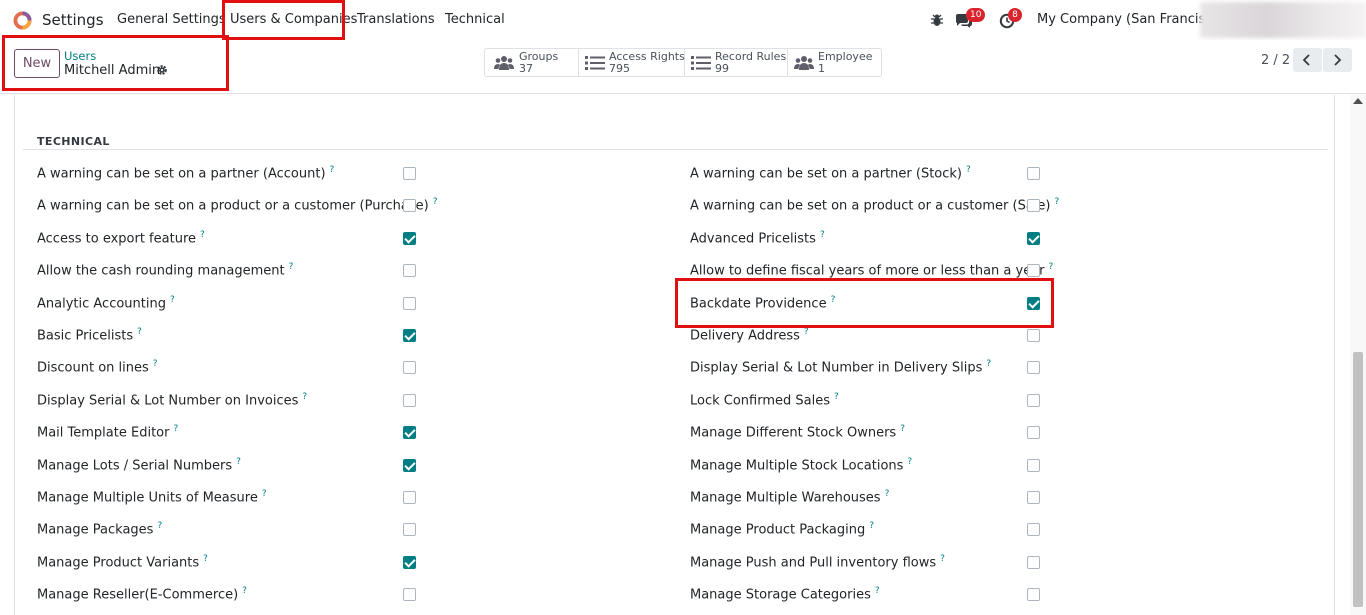 This screenshot has width=1366, height=615. What do you see at coordinates (409, 271) in the screenshot?
I see `checkbox-allow-the-cash-rounding-management` at bounding box center [409, 271].